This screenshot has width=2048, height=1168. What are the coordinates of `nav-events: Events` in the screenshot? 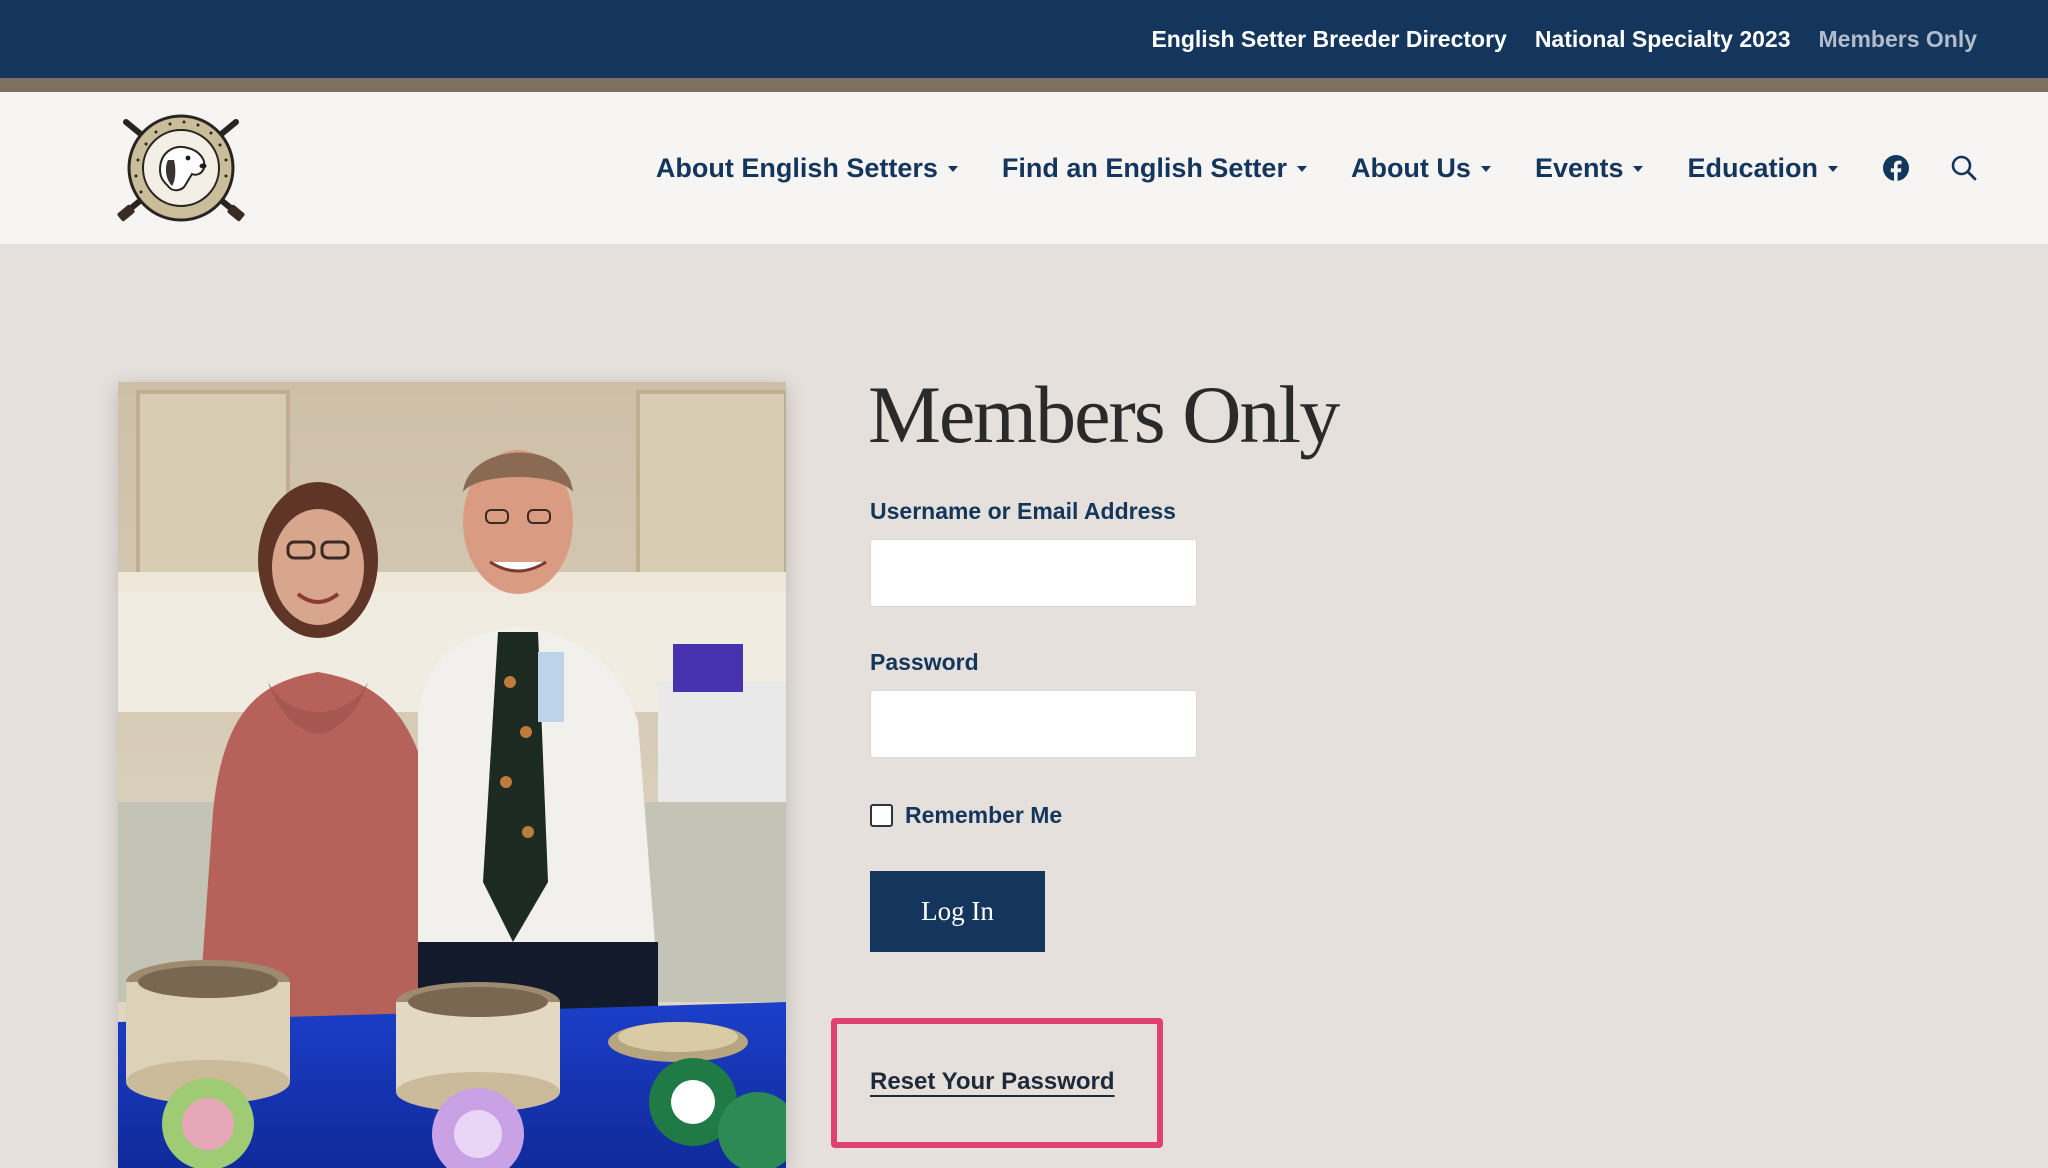 It's located at (1589, 168).